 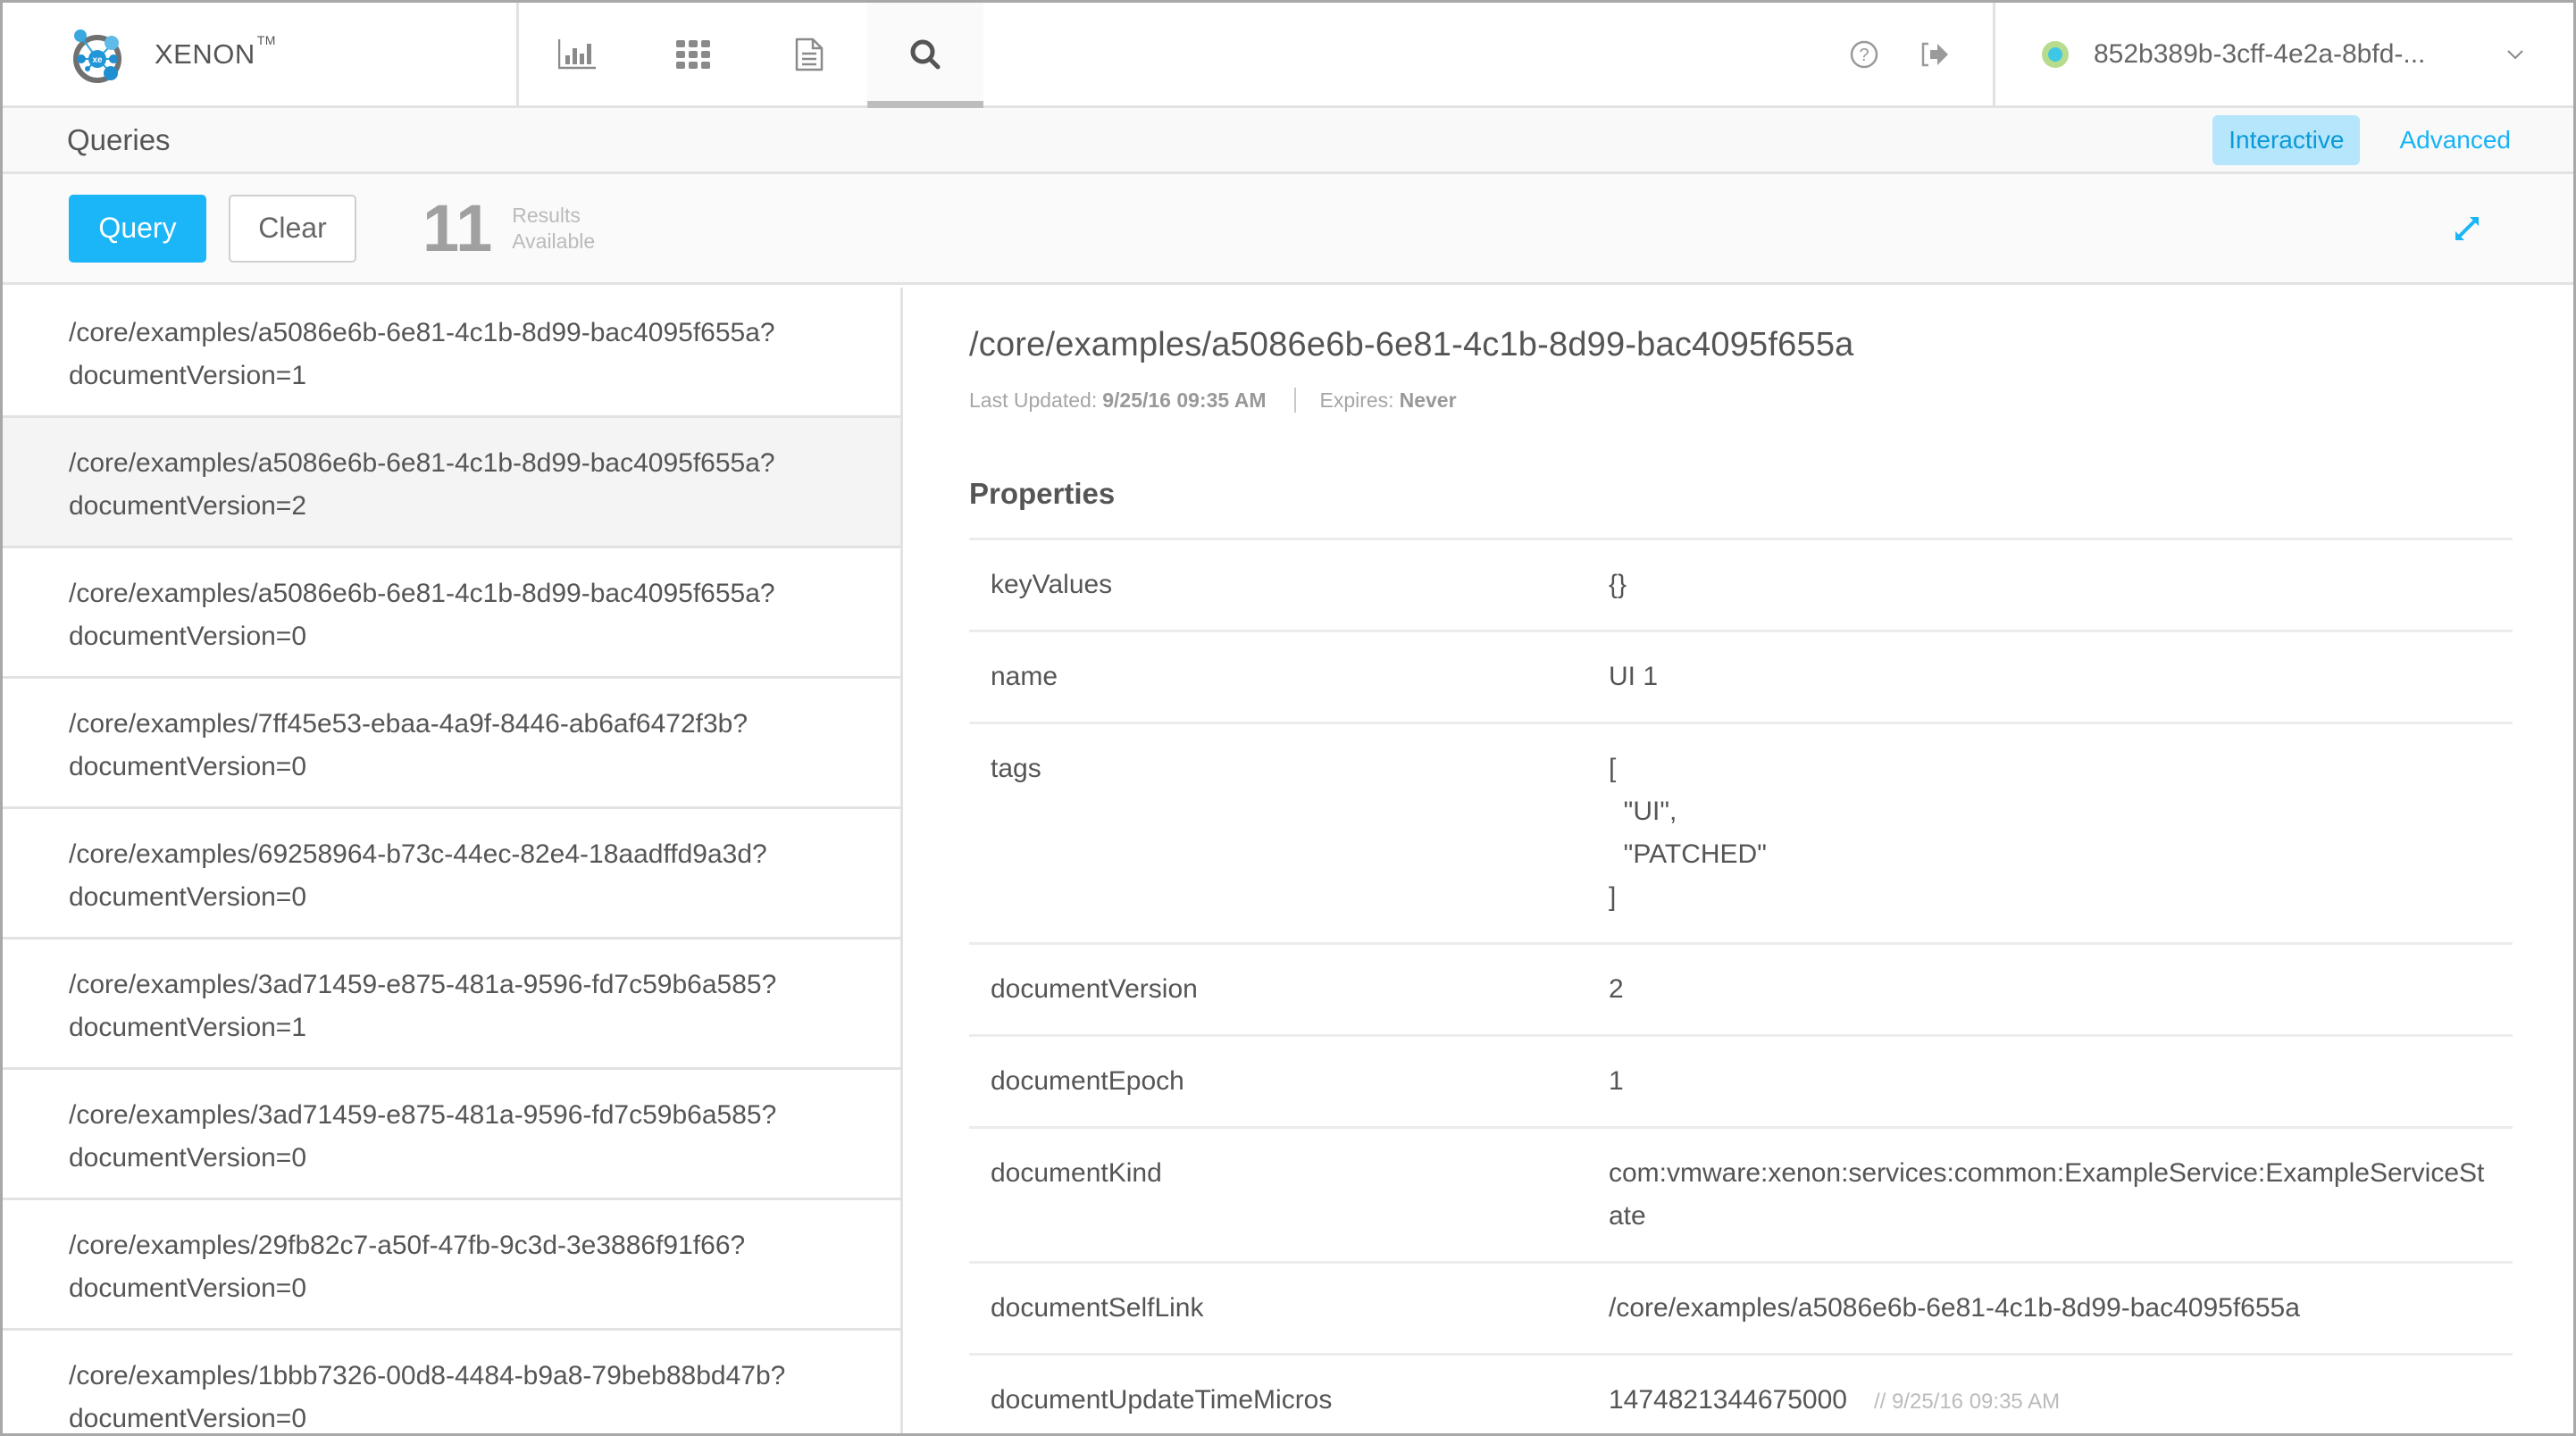 I want to click on grid-icon, so click(x=693, y=54).